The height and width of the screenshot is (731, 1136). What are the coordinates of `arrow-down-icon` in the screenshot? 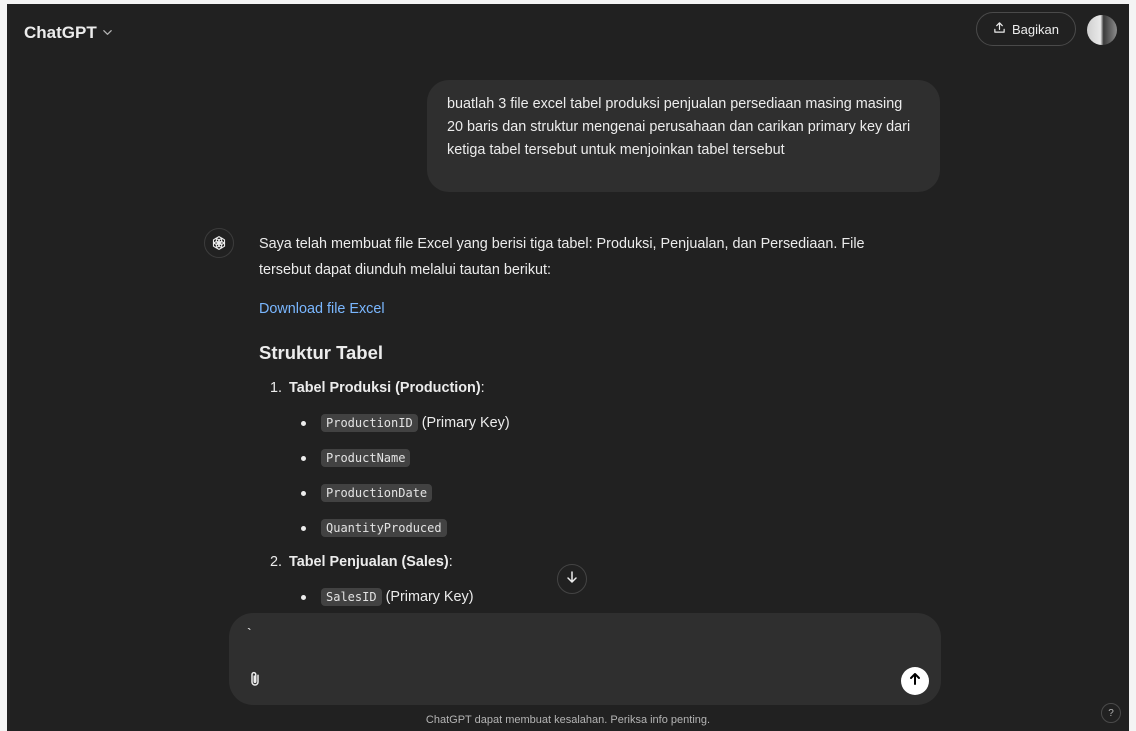 It's located at (572, 579).